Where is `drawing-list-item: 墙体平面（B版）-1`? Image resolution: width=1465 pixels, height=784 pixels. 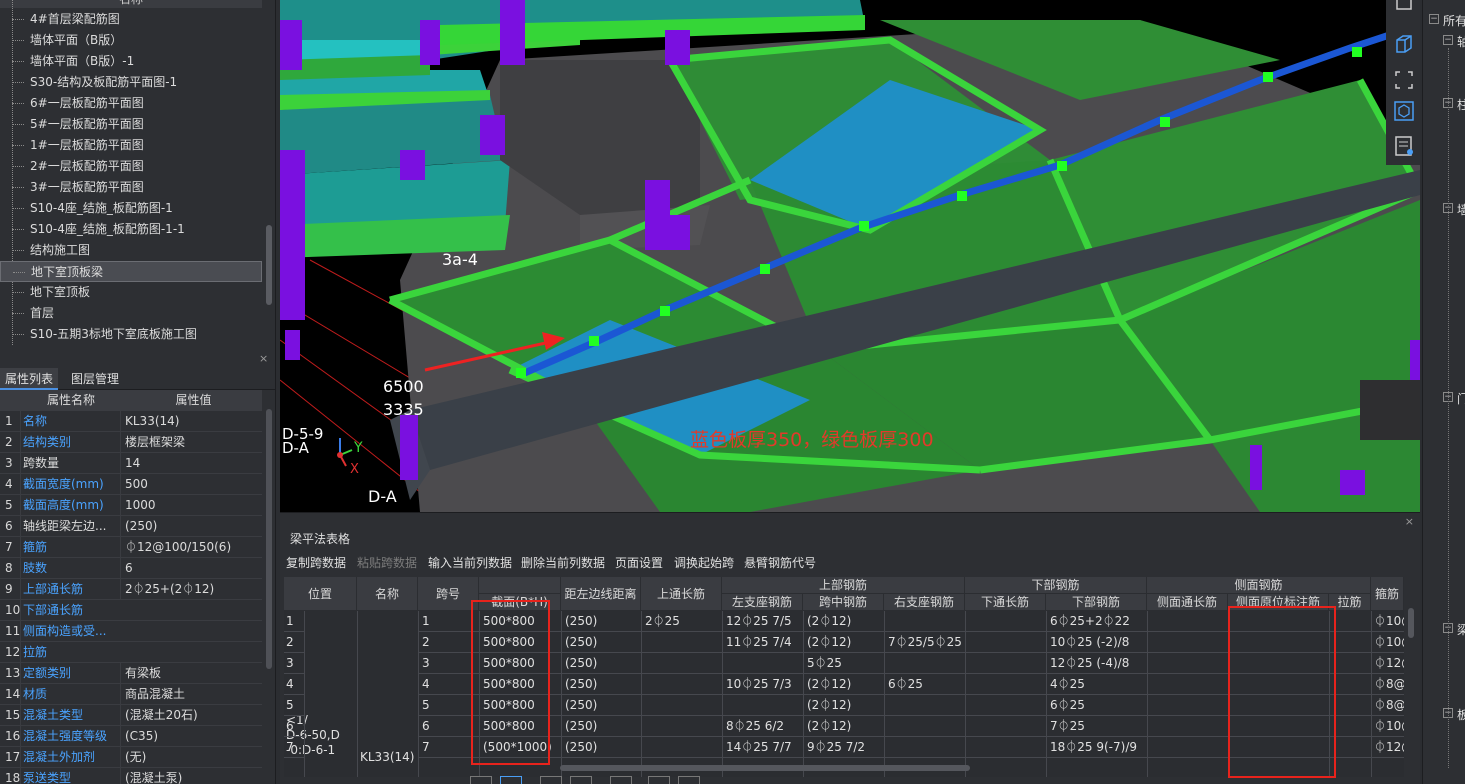
drawing-list-item: 墙体平面（B版）-1 is located at coordinates (131, 61).